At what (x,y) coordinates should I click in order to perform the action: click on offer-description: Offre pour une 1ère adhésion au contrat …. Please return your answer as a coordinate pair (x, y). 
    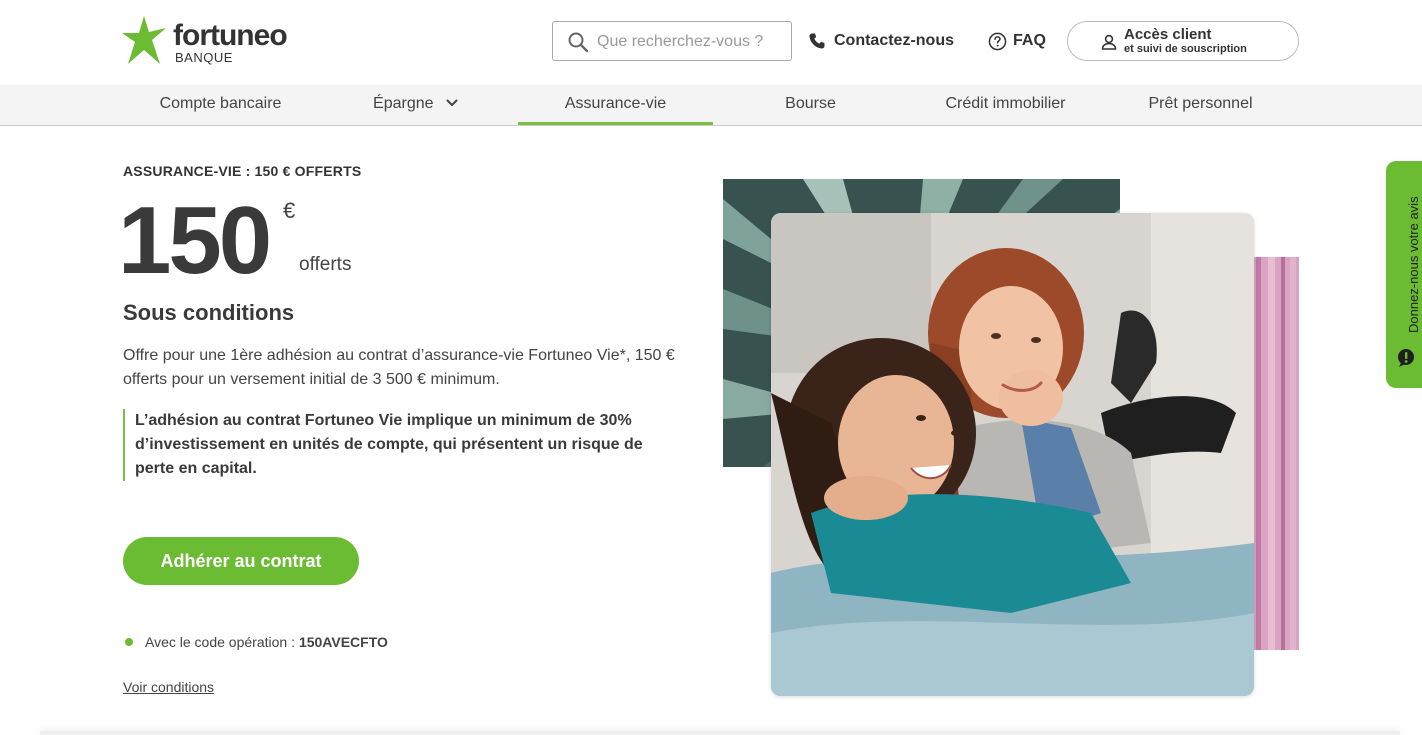
    Looking at the image, I should click on (399, 367).